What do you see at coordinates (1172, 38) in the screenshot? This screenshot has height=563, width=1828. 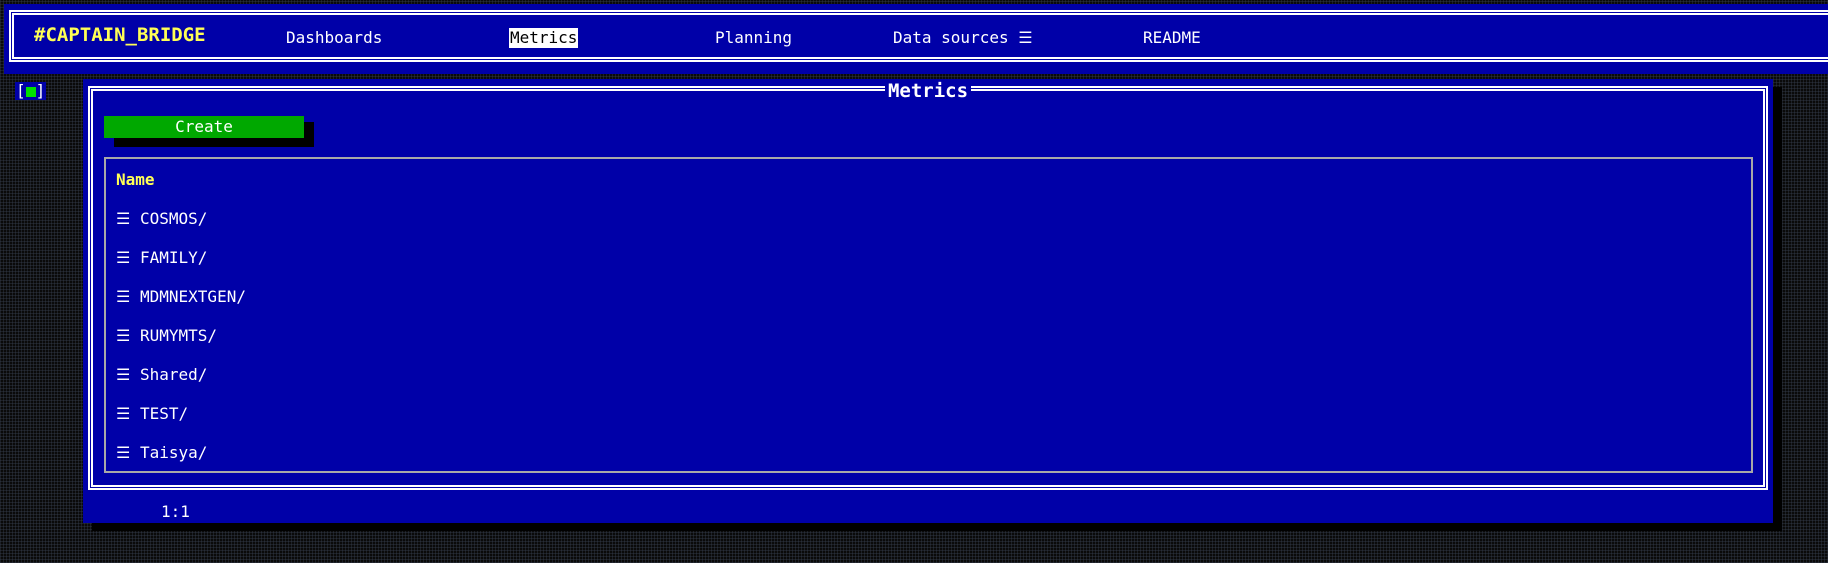 I see `nav-item-readme: README` at bounding box center [1172, 38].